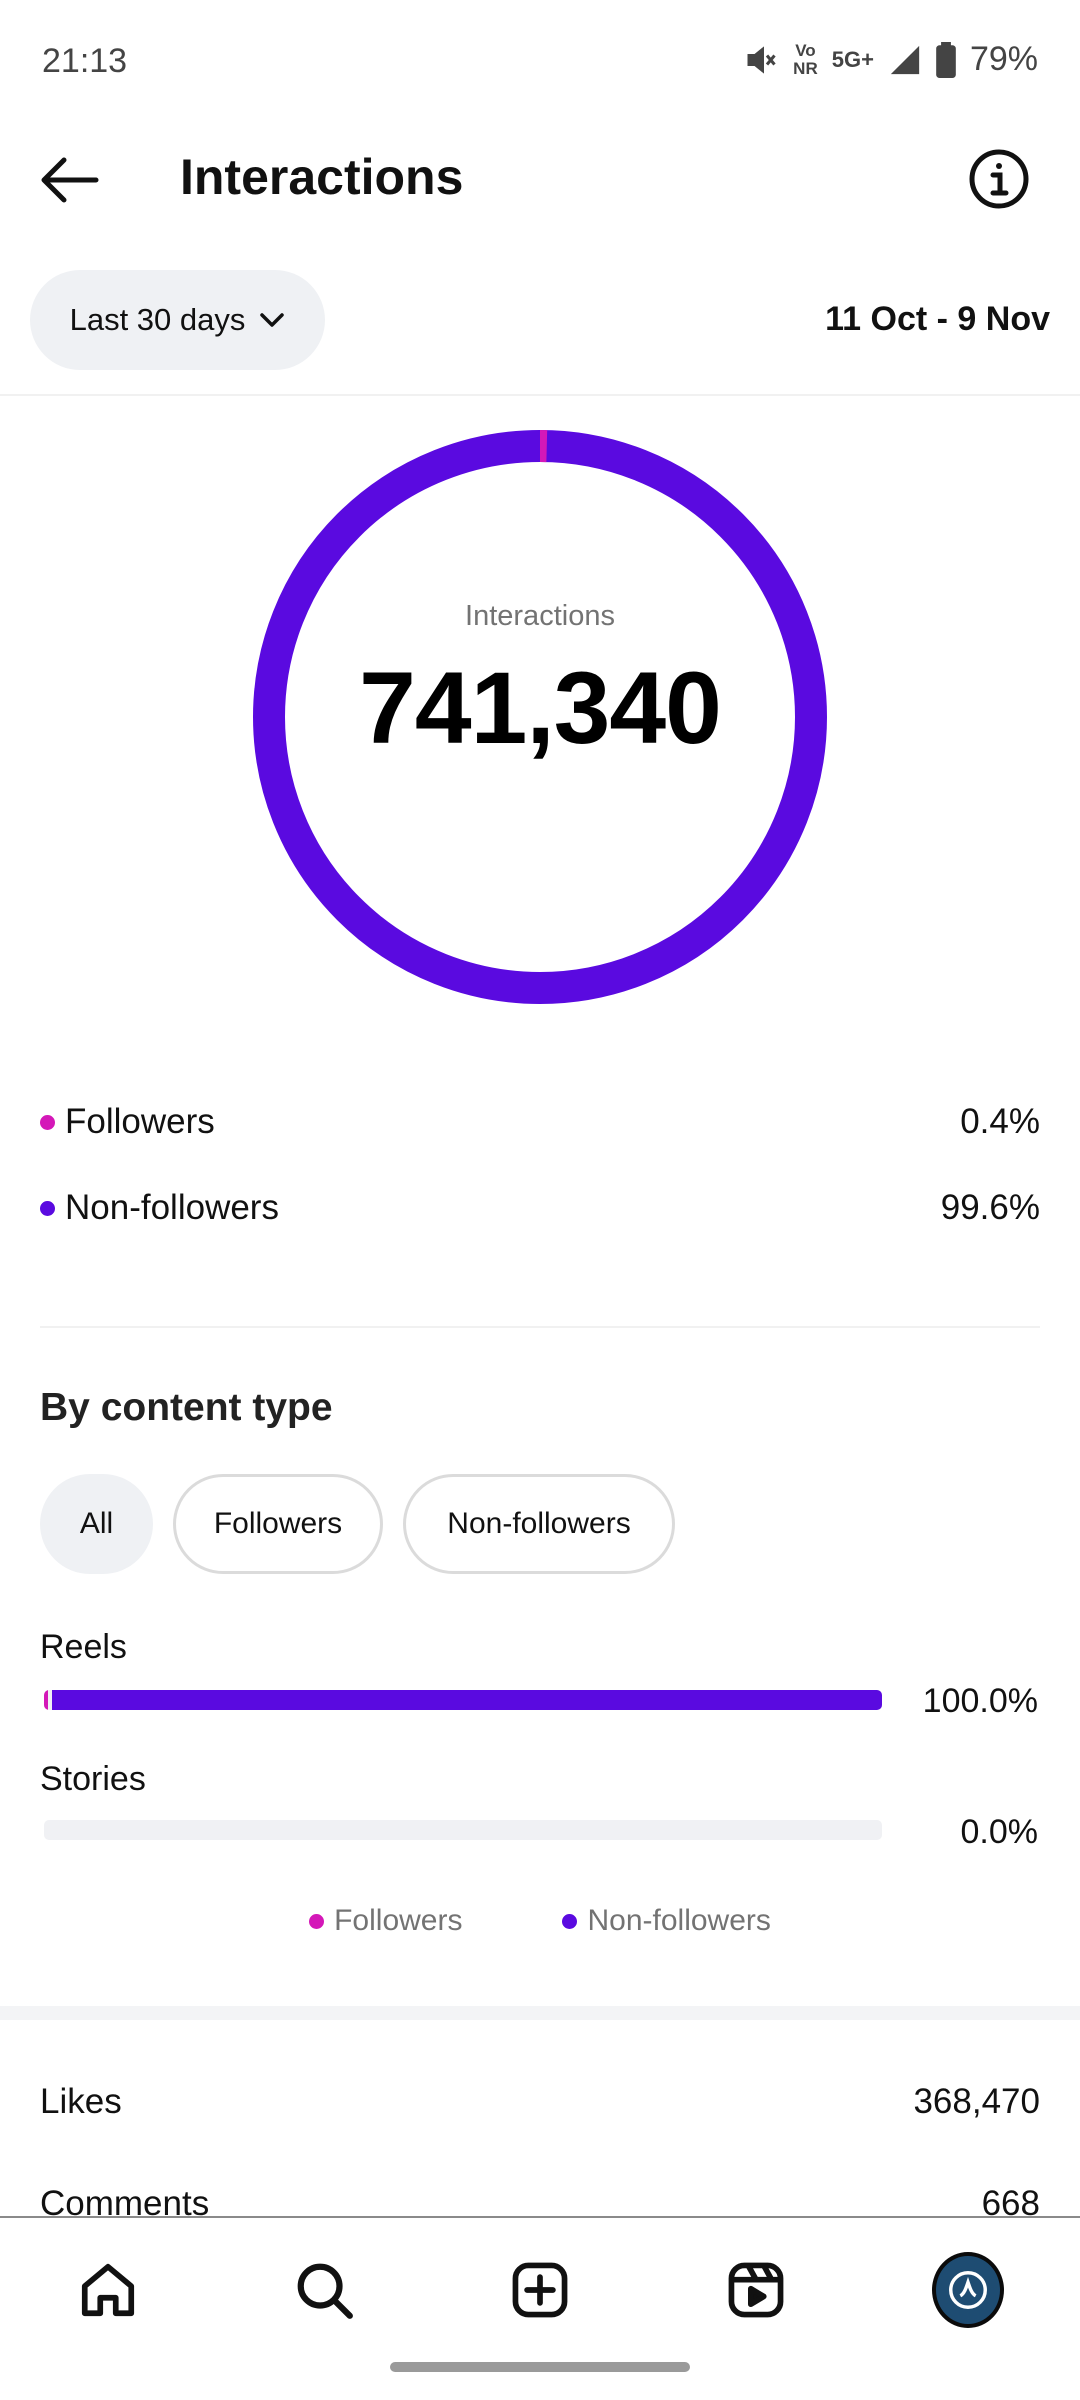 This screenshot has width=1080, height=2400. Describe the element at coordinates (937, 319) in the screenshot. I see `date-range-text: 11 Oct - 9 Nov` at that location.